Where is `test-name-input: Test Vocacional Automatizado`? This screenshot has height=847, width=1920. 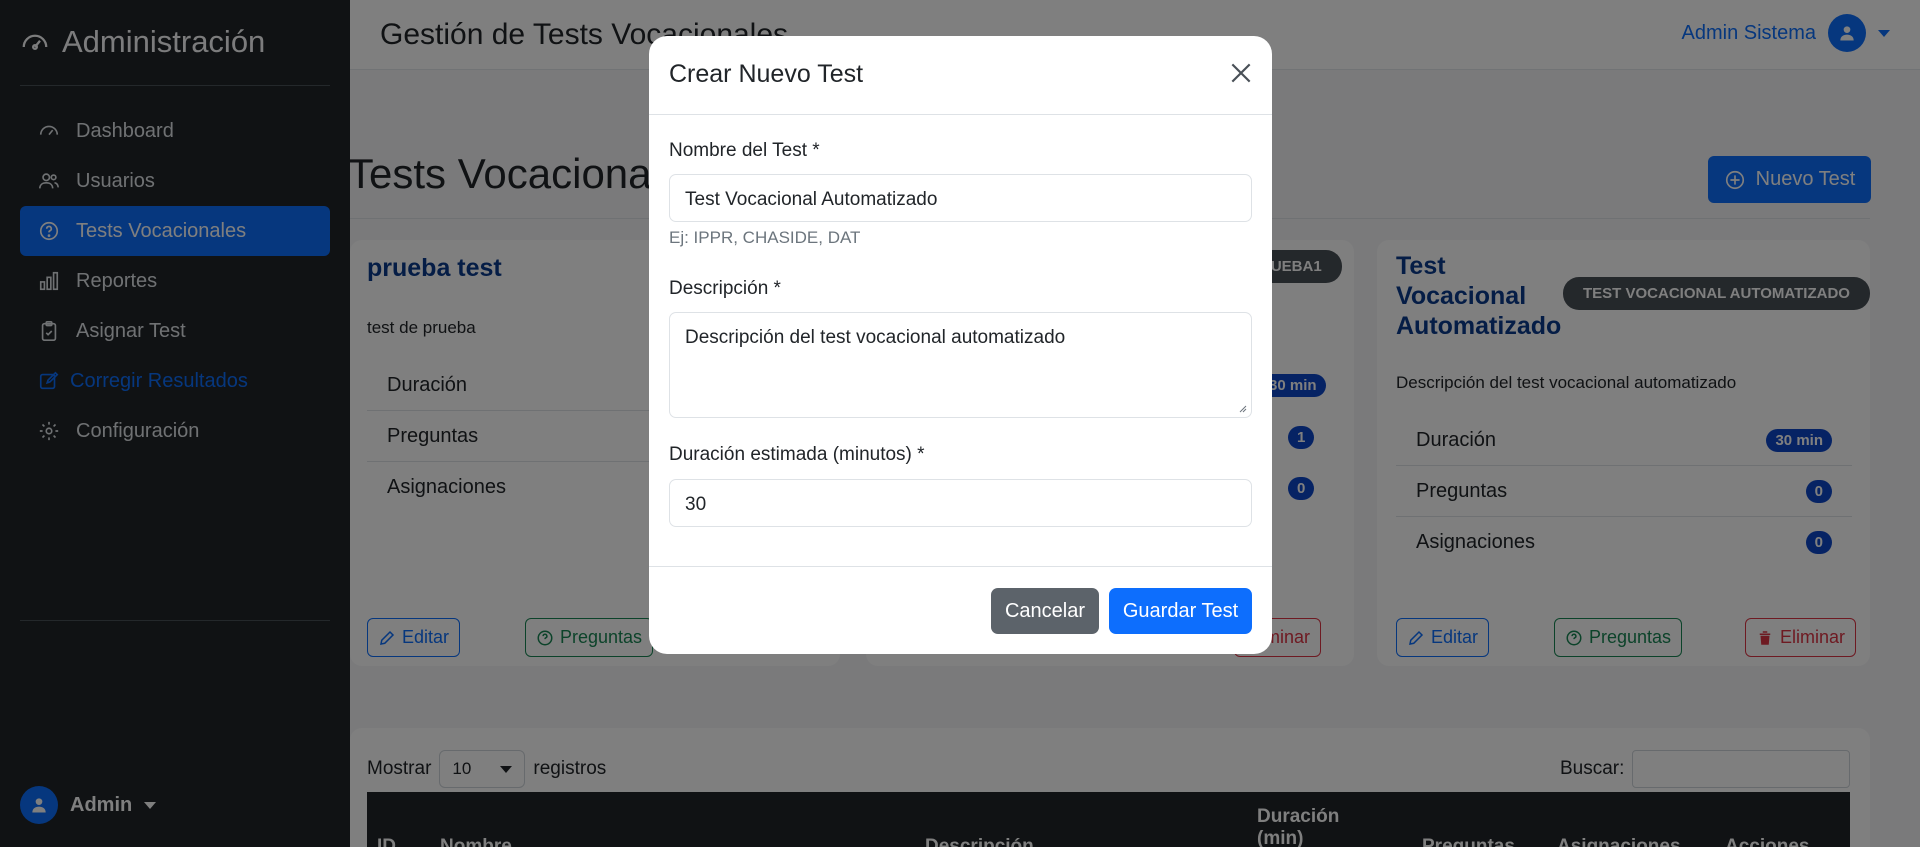
test-name-input: Test Vocacional Automatizado is located at coordinates (960, 198).